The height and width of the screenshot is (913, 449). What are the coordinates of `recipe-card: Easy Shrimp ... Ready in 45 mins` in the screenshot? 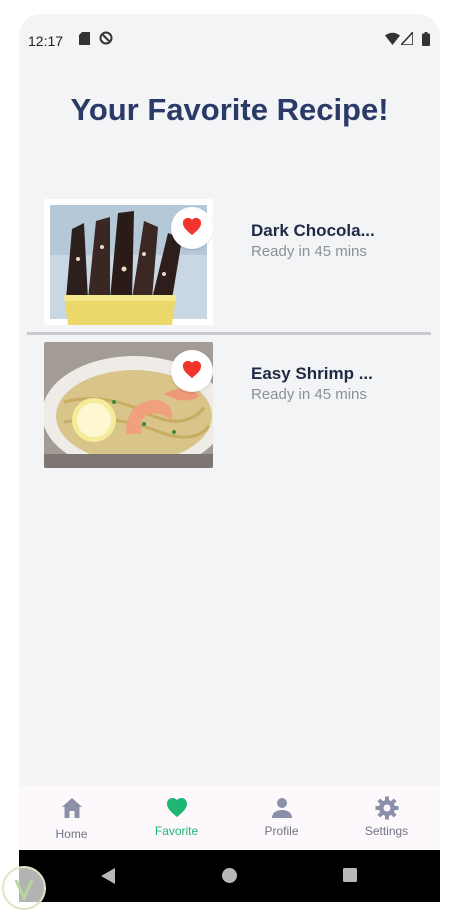 It's located at (229, 407).